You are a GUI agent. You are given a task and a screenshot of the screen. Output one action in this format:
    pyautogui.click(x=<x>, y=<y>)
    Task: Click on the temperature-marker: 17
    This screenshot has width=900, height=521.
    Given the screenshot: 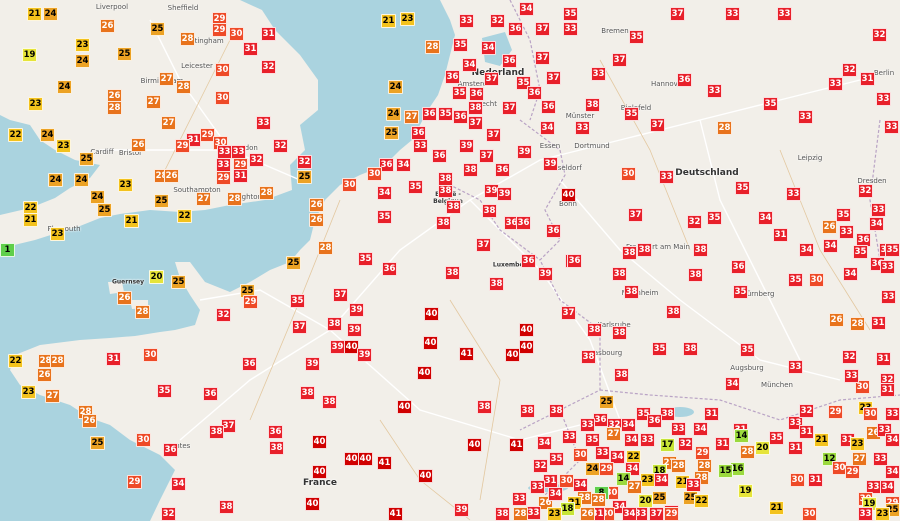 What is the action you would take?
    pyautogui.click(x=667, y=445)
    